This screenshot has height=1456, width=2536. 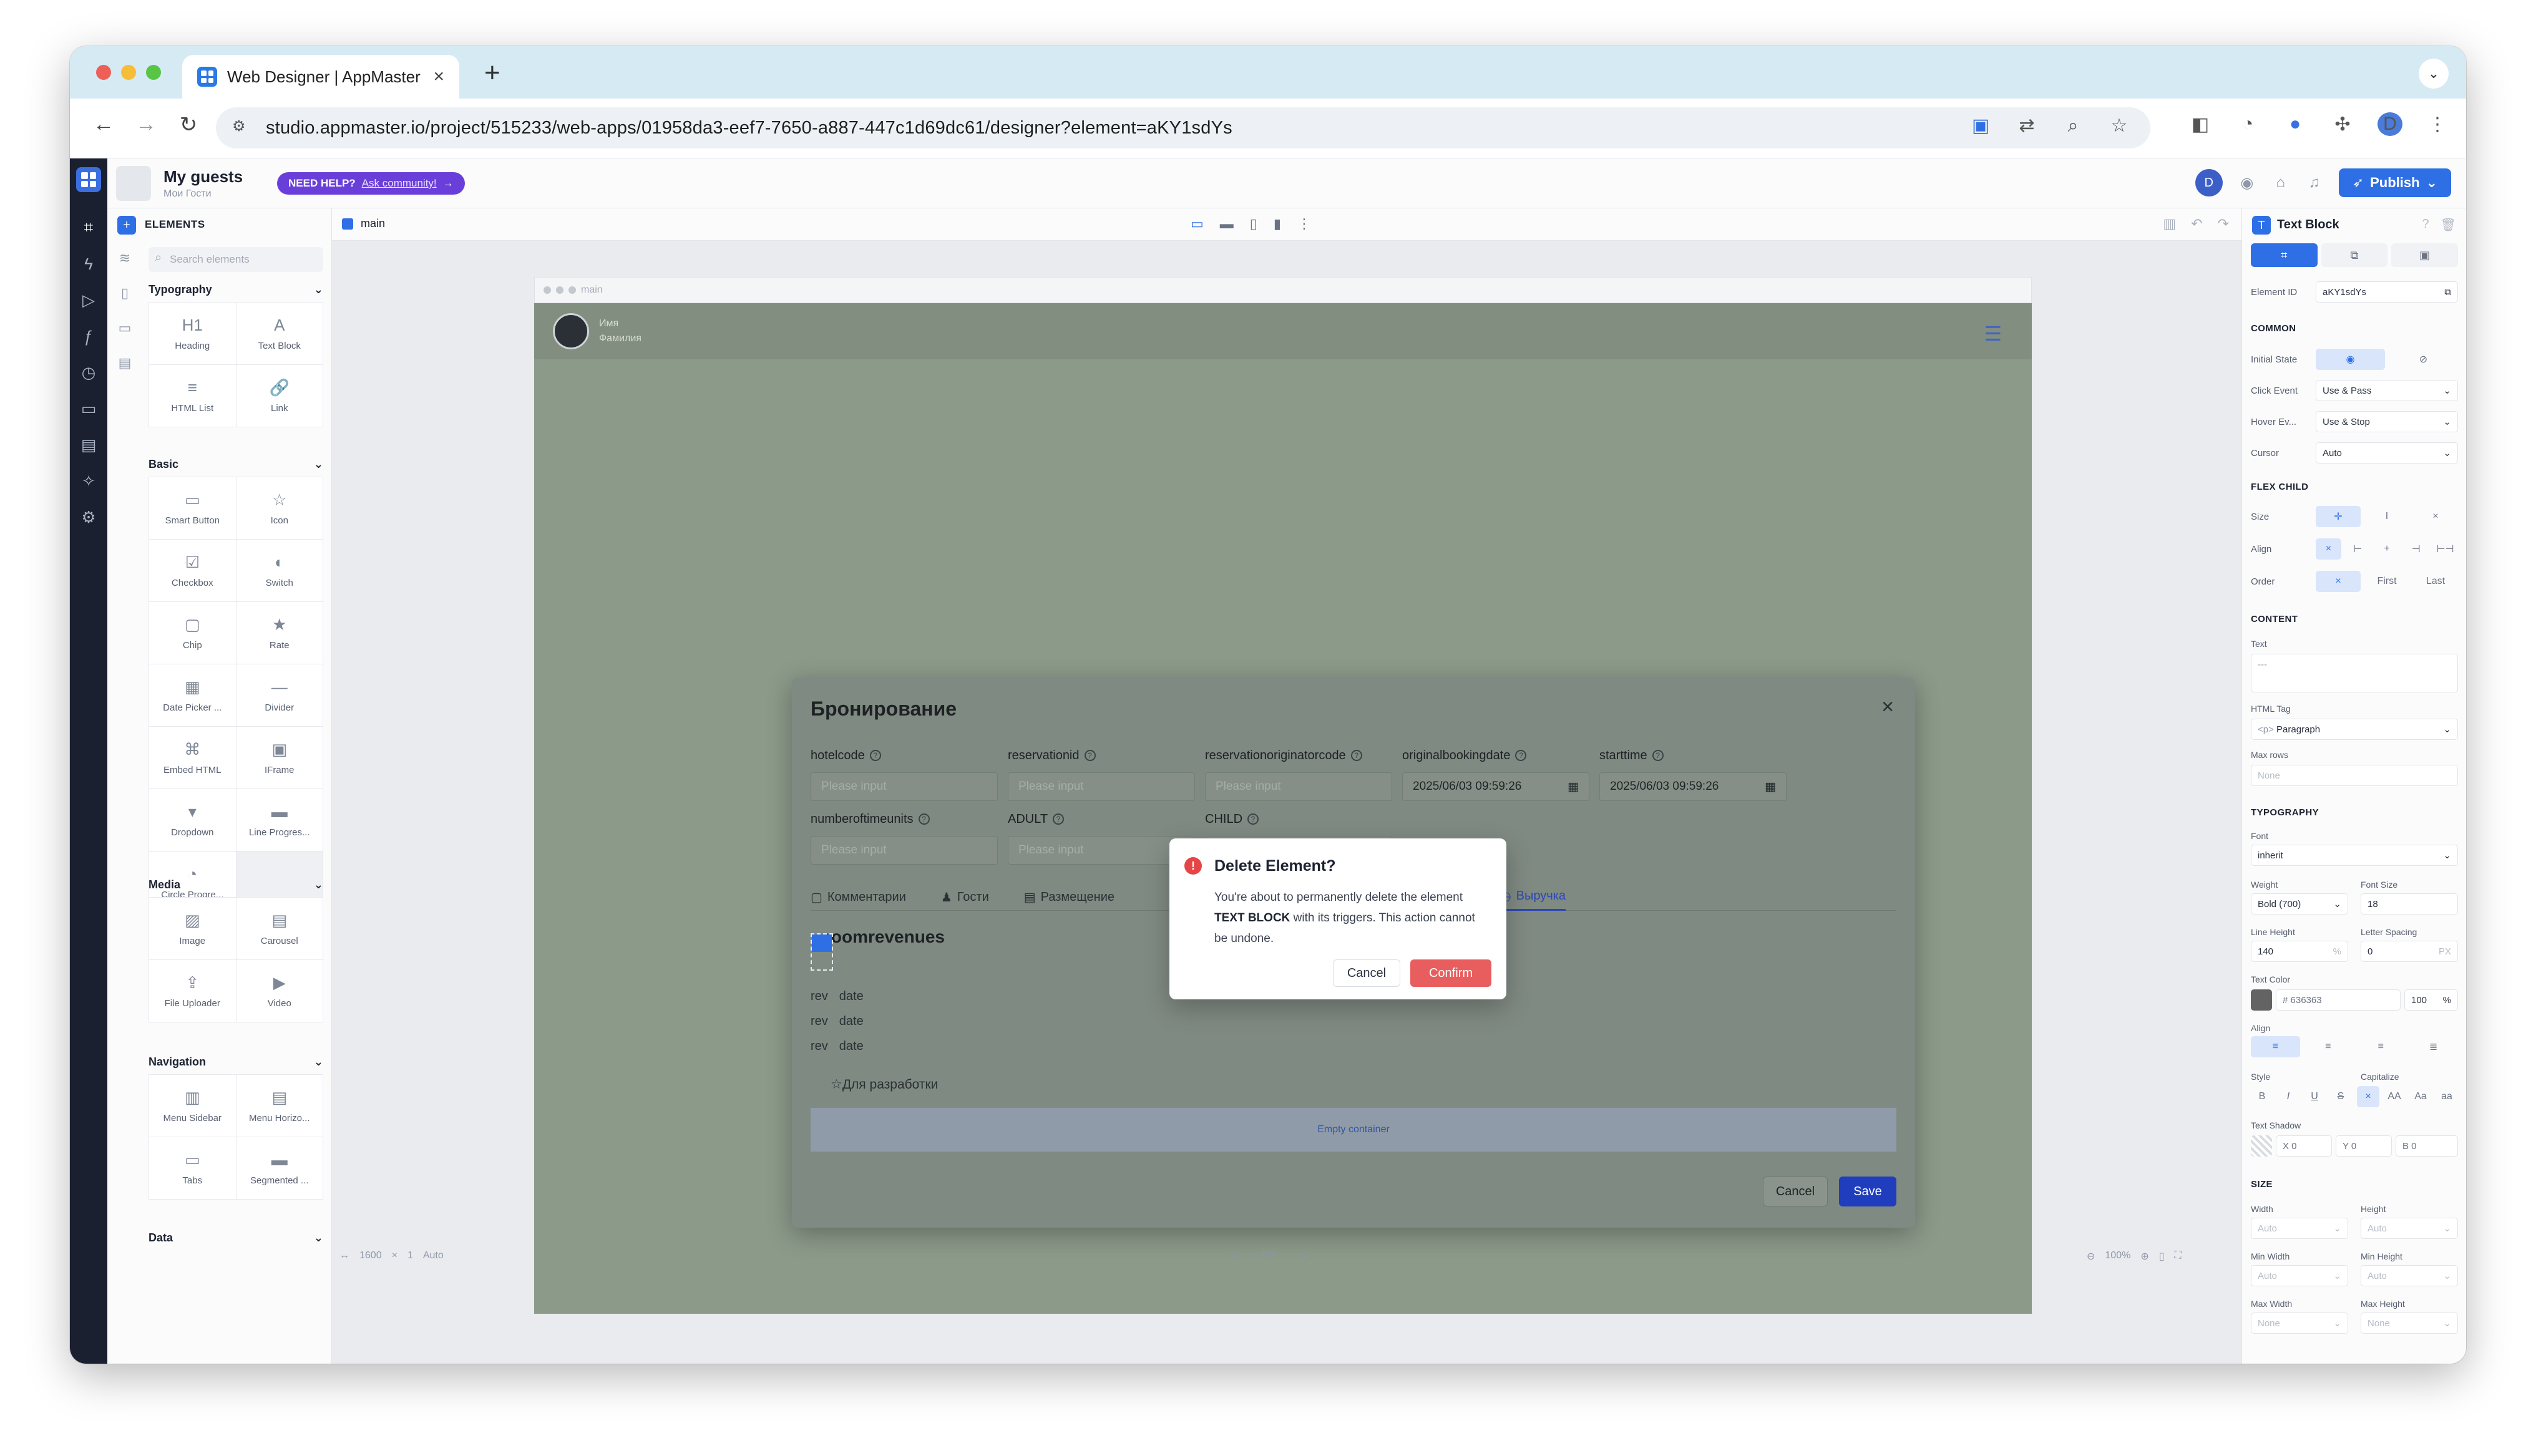 I want to click on tablet-device-icon: ▯, so click(x=1253, y=224).